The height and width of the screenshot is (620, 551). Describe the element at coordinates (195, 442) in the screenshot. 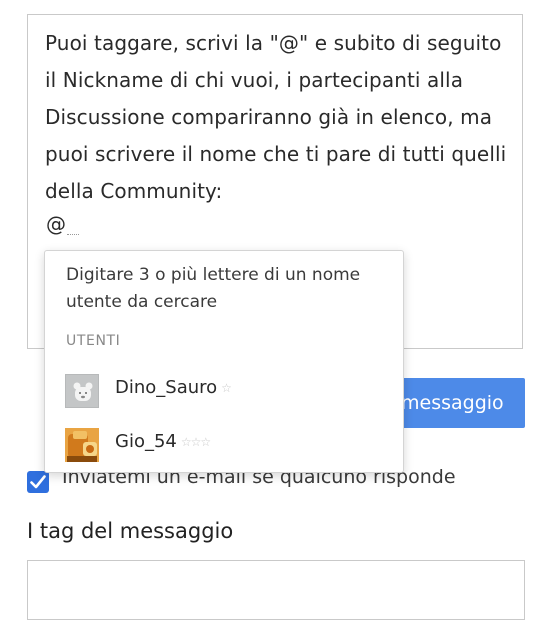

I see `rank-stars: ☆☆☆` at that location.